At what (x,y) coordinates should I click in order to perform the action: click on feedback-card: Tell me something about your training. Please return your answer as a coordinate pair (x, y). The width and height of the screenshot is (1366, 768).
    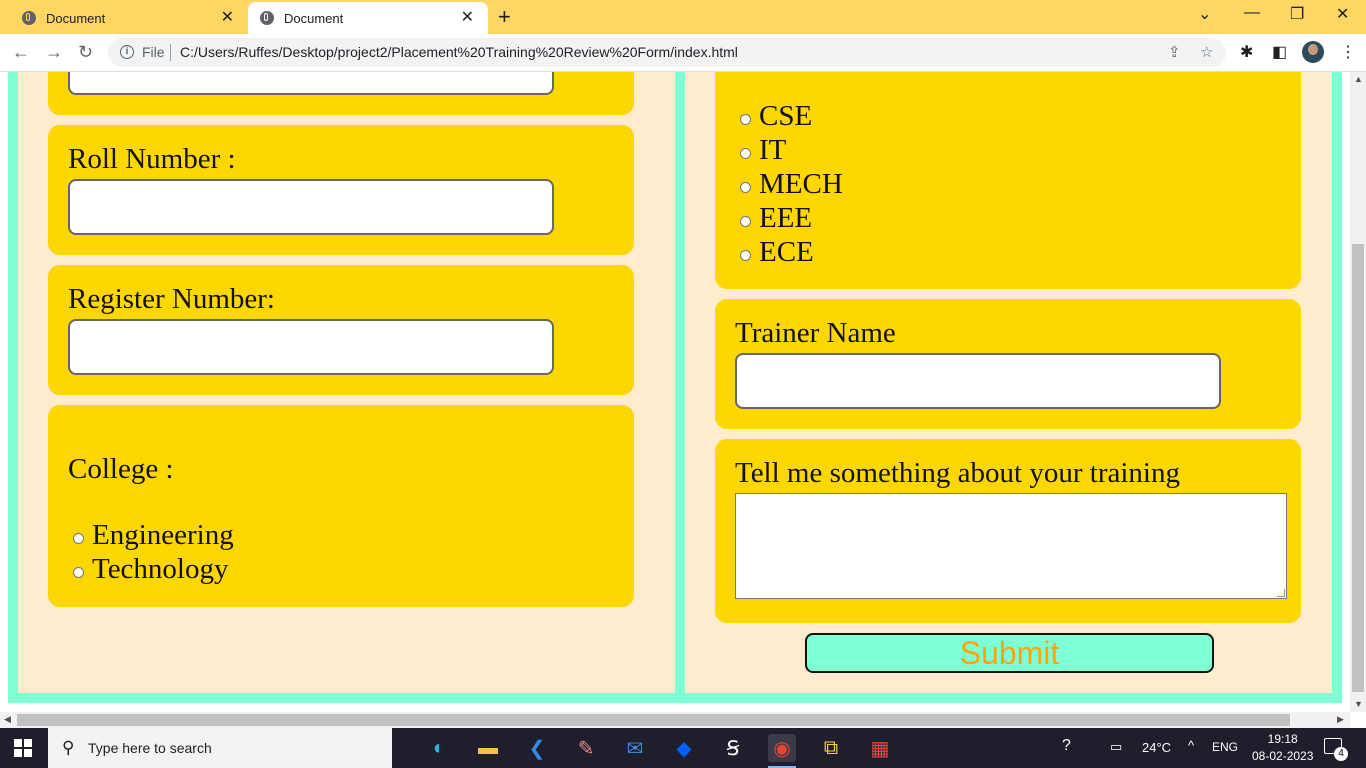
    Looking at the image, I should click on (1008, 531).